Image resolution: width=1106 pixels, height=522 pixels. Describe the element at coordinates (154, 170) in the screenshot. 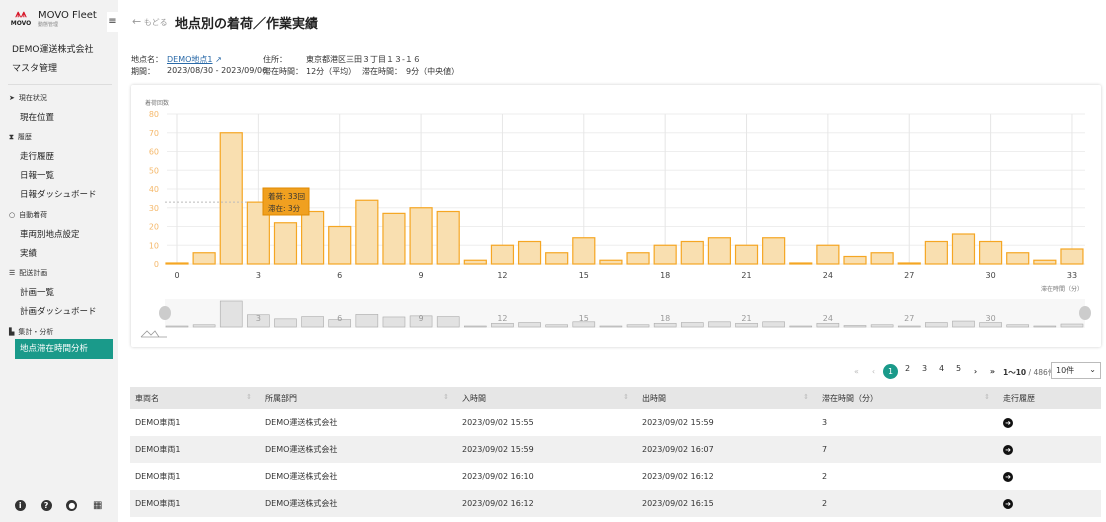

I see `y-tick-label: 50` at that location.